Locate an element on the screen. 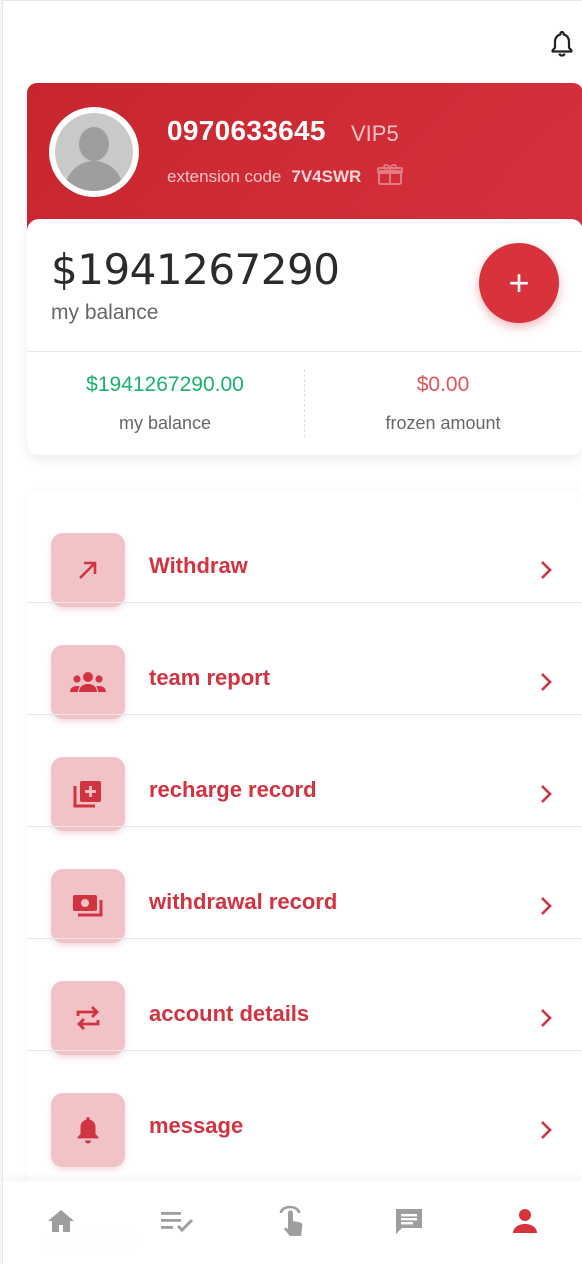 The width and height of the screenshot is (582, 1264). menu-item-label: message is located at coordinates (196, 1125).